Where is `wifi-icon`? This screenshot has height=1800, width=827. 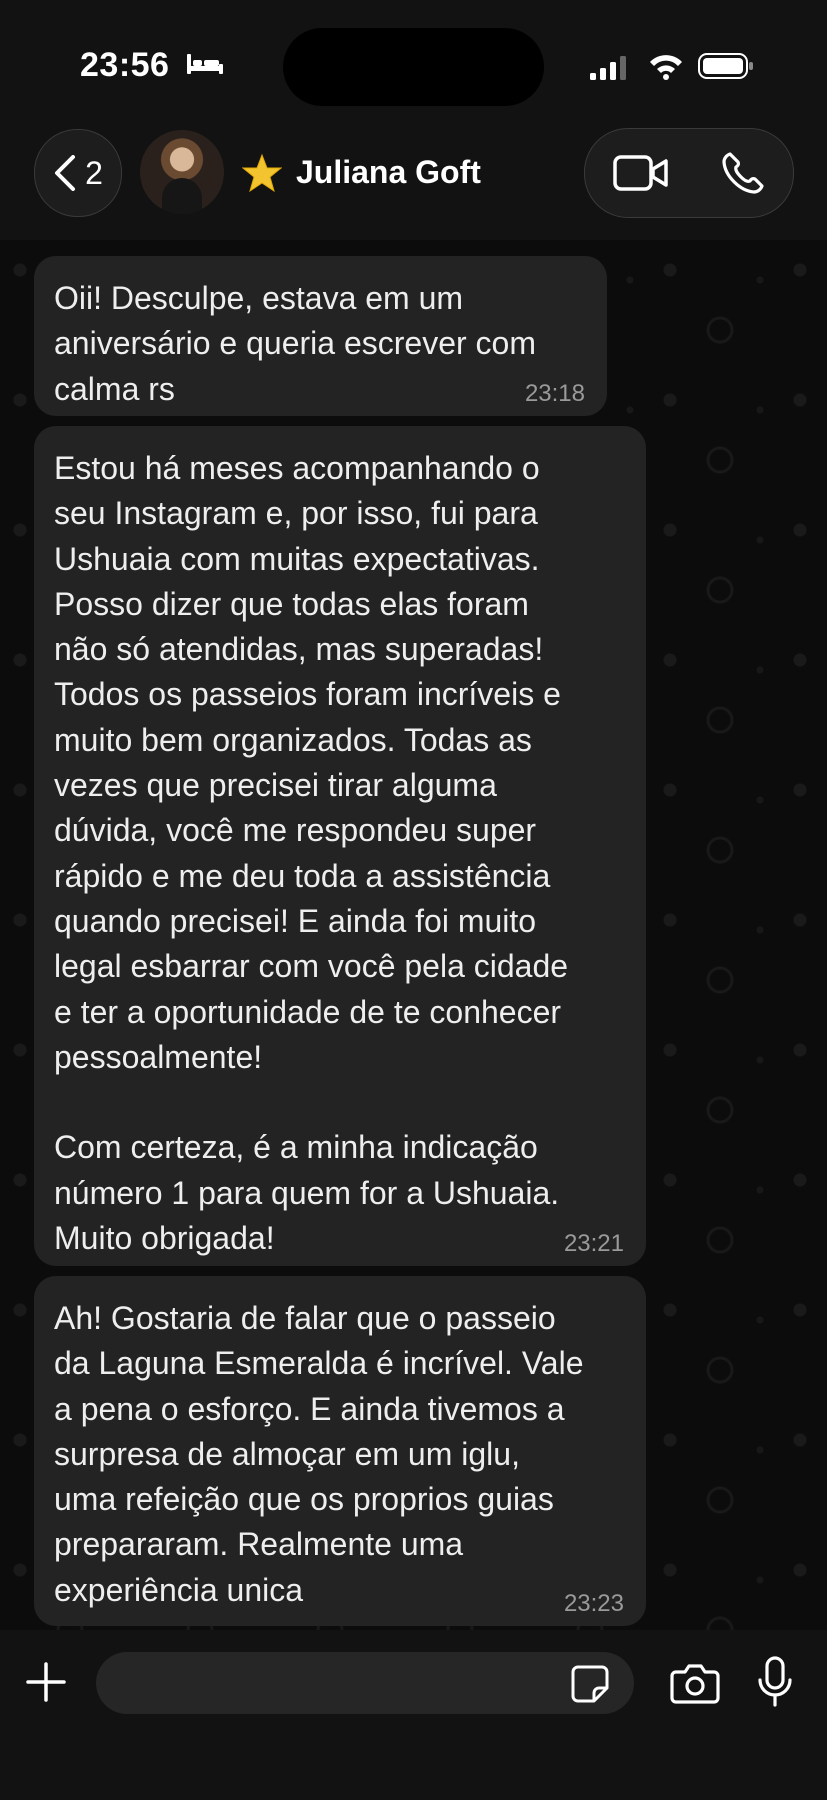
wifi-icon is located at coordinates (666, 67).